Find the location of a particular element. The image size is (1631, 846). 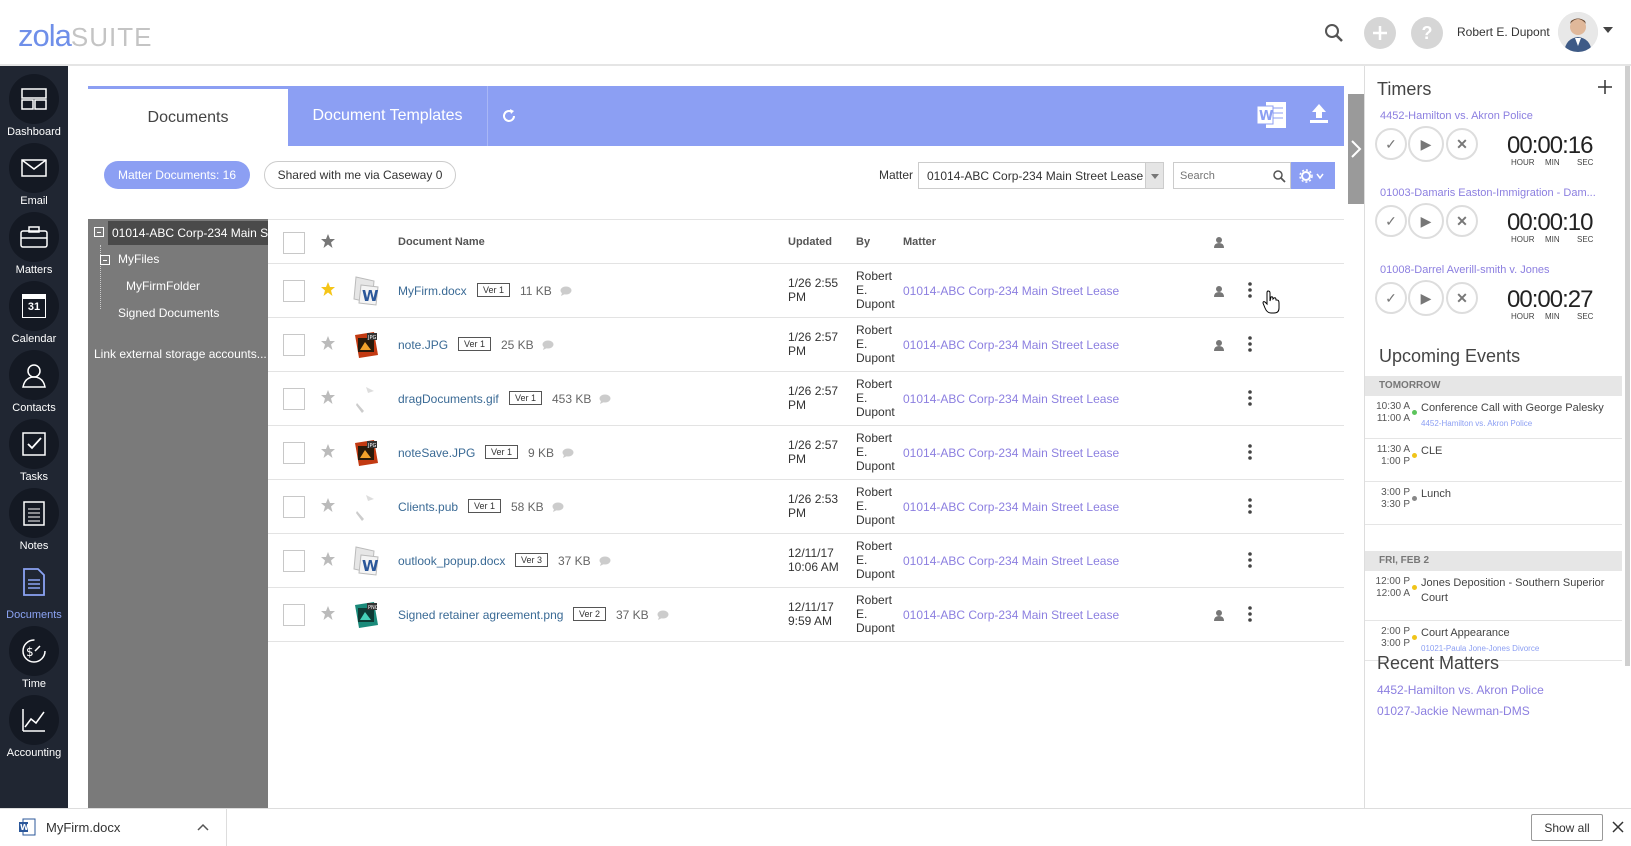

close-icon is located at coordinates (1618, 827).